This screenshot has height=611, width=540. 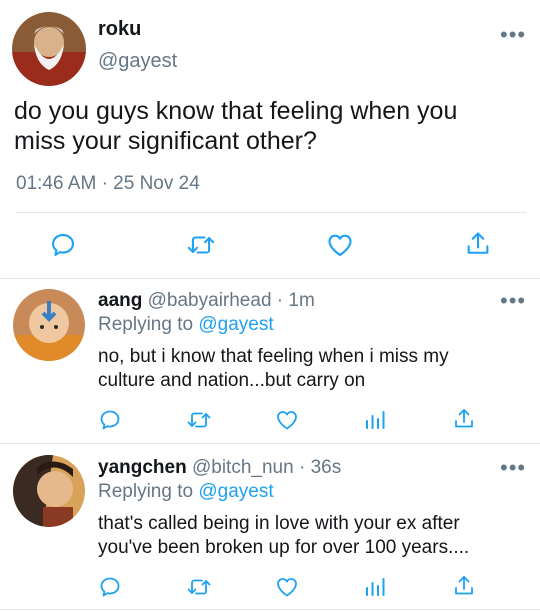 What do you see at coordinates (165, 141) in the screenshot?
I see `tweet-text-line2: miss your significant other?` at bounding box center [165, 141].